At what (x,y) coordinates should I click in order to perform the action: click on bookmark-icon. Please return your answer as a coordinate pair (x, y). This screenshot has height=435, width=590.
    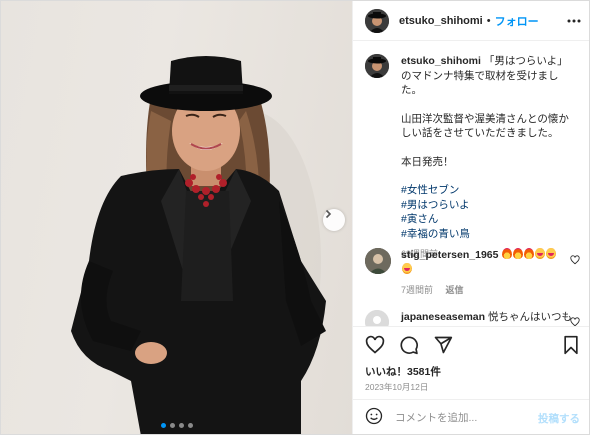
    Looking at the image, I should click on (571, 345).